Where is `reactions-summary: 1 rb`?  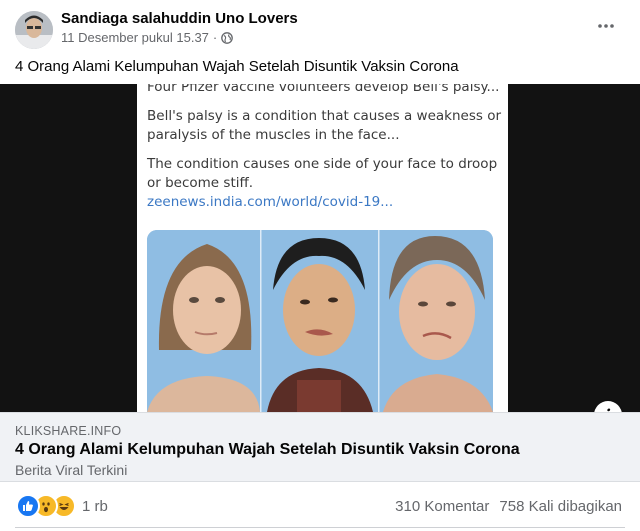 reactions-summary: 1 rb is located at coordinates (62, 506).